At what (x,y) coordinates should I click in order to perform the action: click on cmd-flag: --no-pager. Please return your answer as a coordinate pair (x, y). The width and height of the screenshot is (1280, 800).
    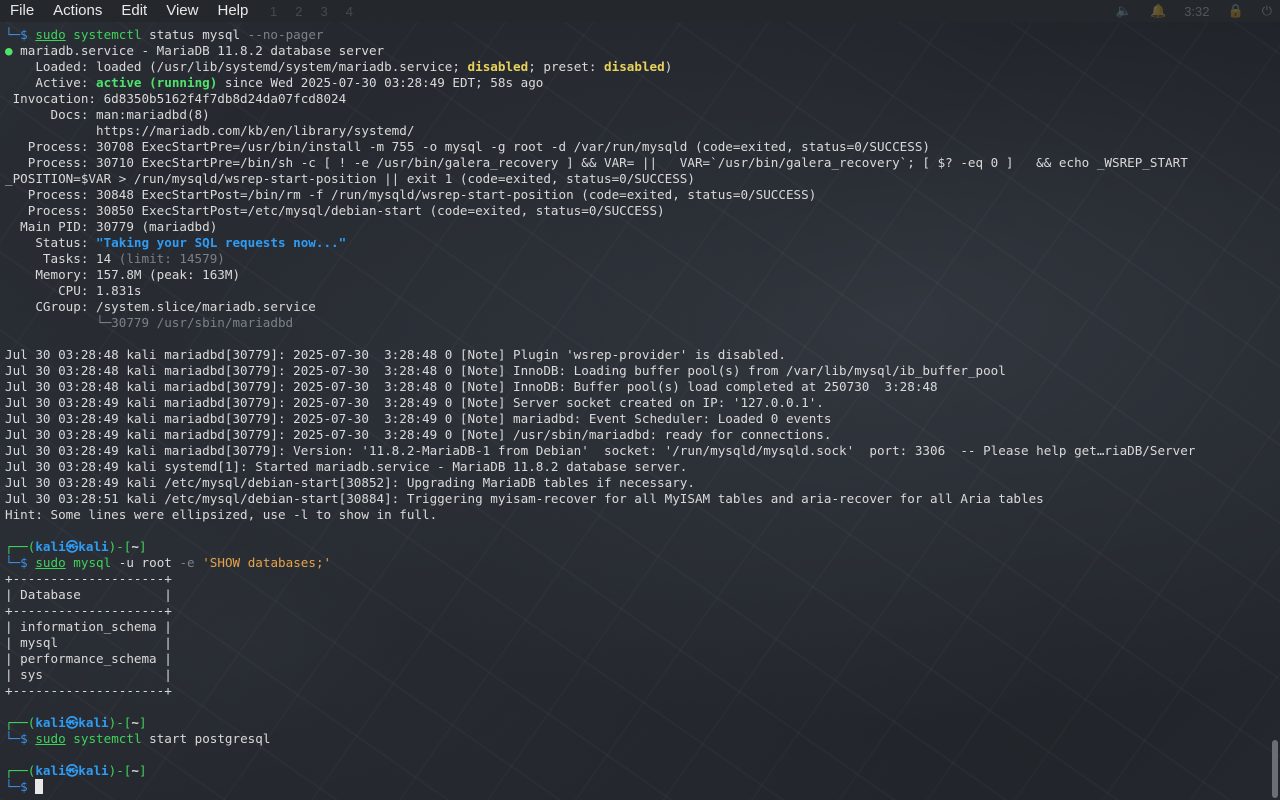
    Looking at the image, I should click on (285, 34).